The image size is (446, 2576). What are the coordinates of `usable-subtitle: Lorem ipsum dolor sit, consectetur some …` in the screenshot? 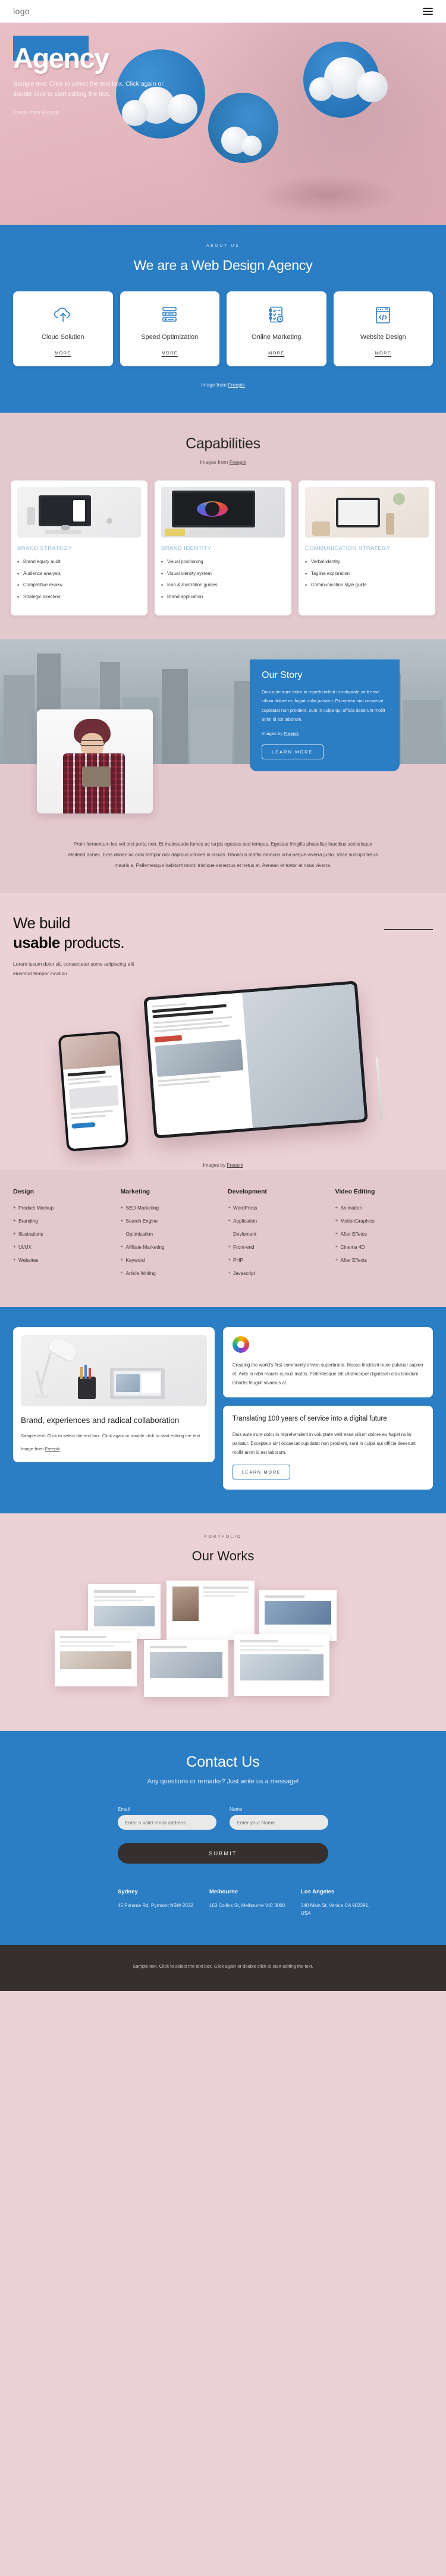 It's located at (73, 968).